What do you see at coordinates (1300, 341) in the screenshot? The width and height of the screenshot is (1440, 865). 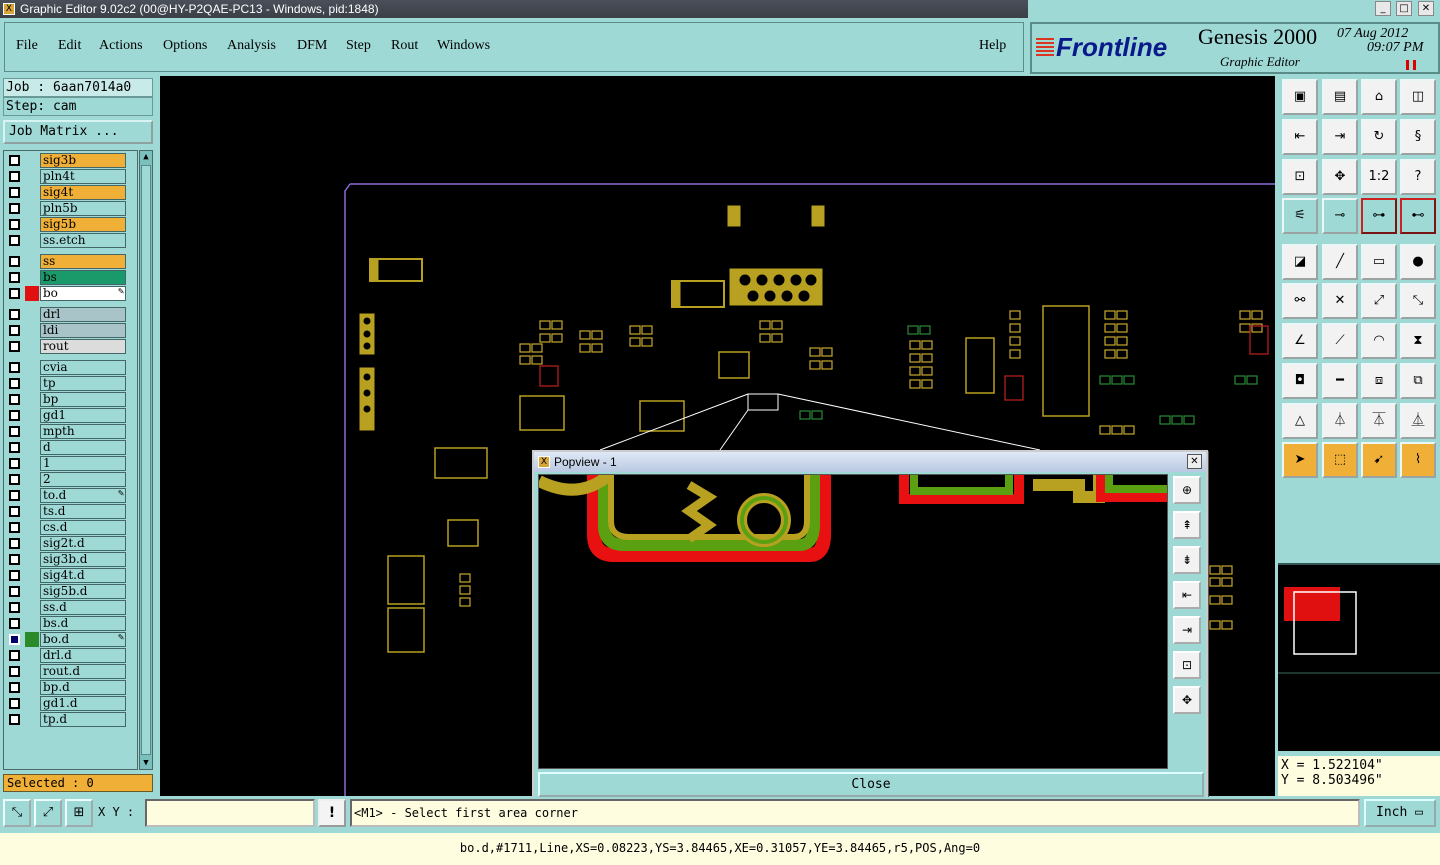 I see `angle-icon: ∠` at bounding box center [1300, 341].